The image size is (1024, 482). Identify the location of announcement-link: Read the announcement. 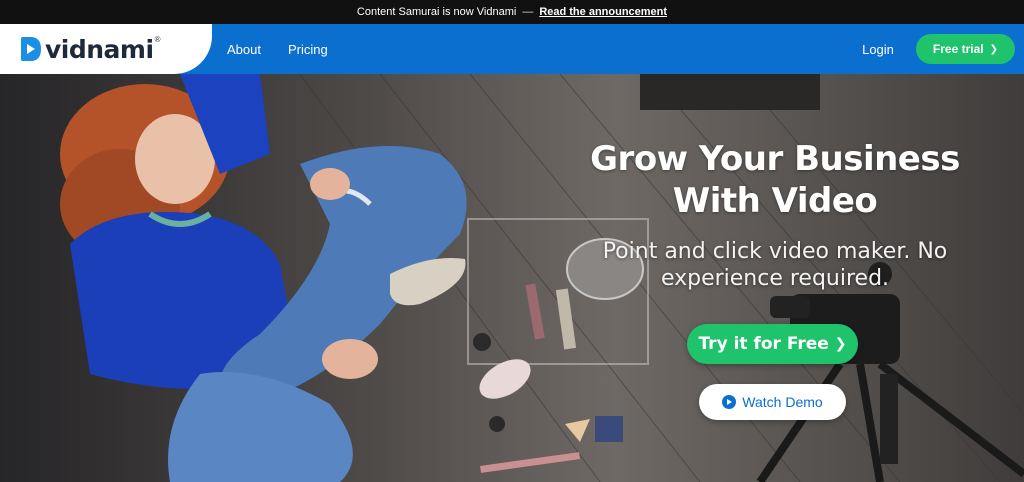
(603, 12).